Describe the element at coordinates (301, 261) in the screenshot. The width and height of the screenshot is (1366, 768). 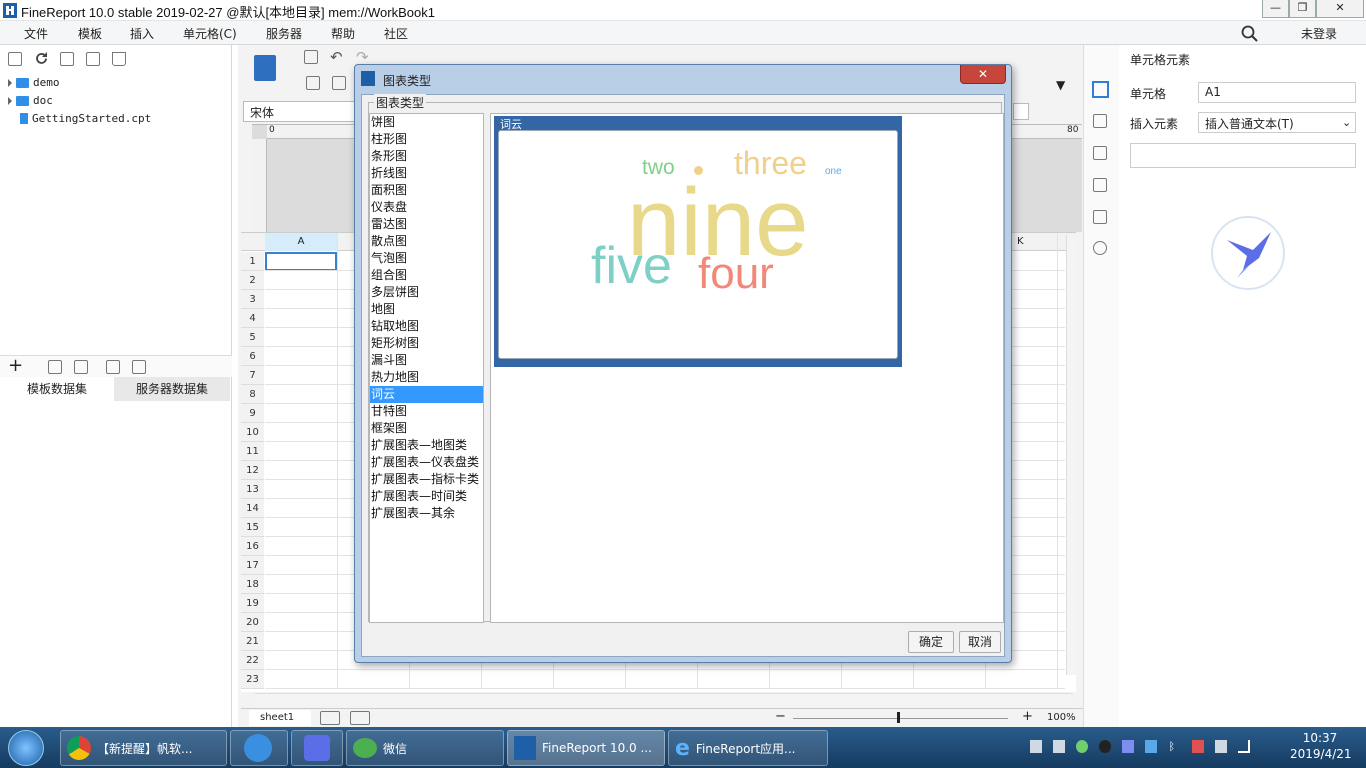
I see `selected-cell-a1` at that location.